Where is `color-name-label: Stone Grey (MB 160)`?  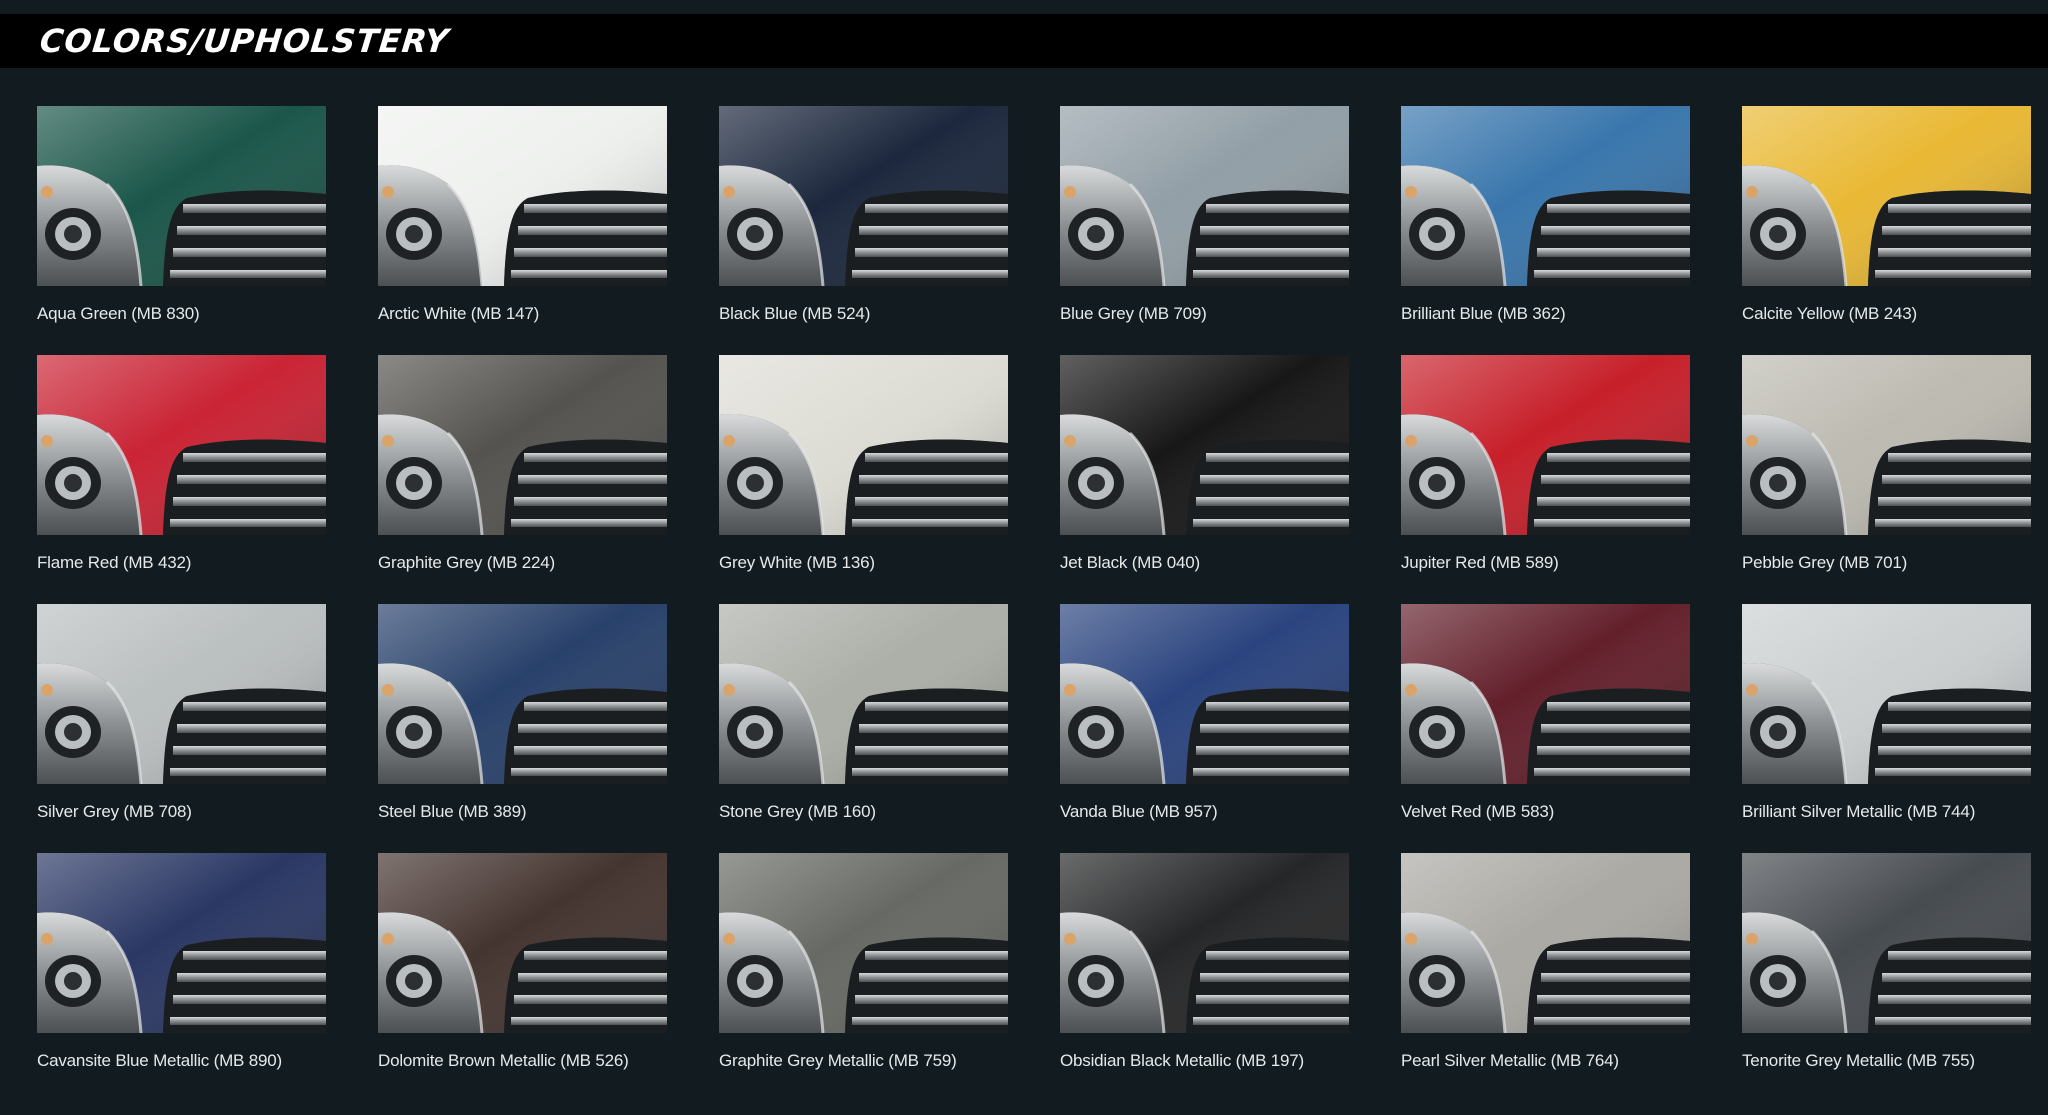 color-name-label: Stone Grey (MB 160) is located at coordinates (797, 811).